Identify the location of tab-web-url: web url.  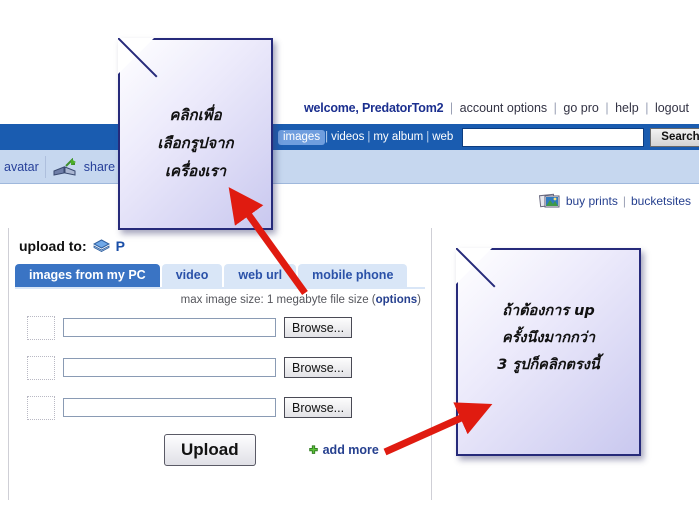
(260, 275).